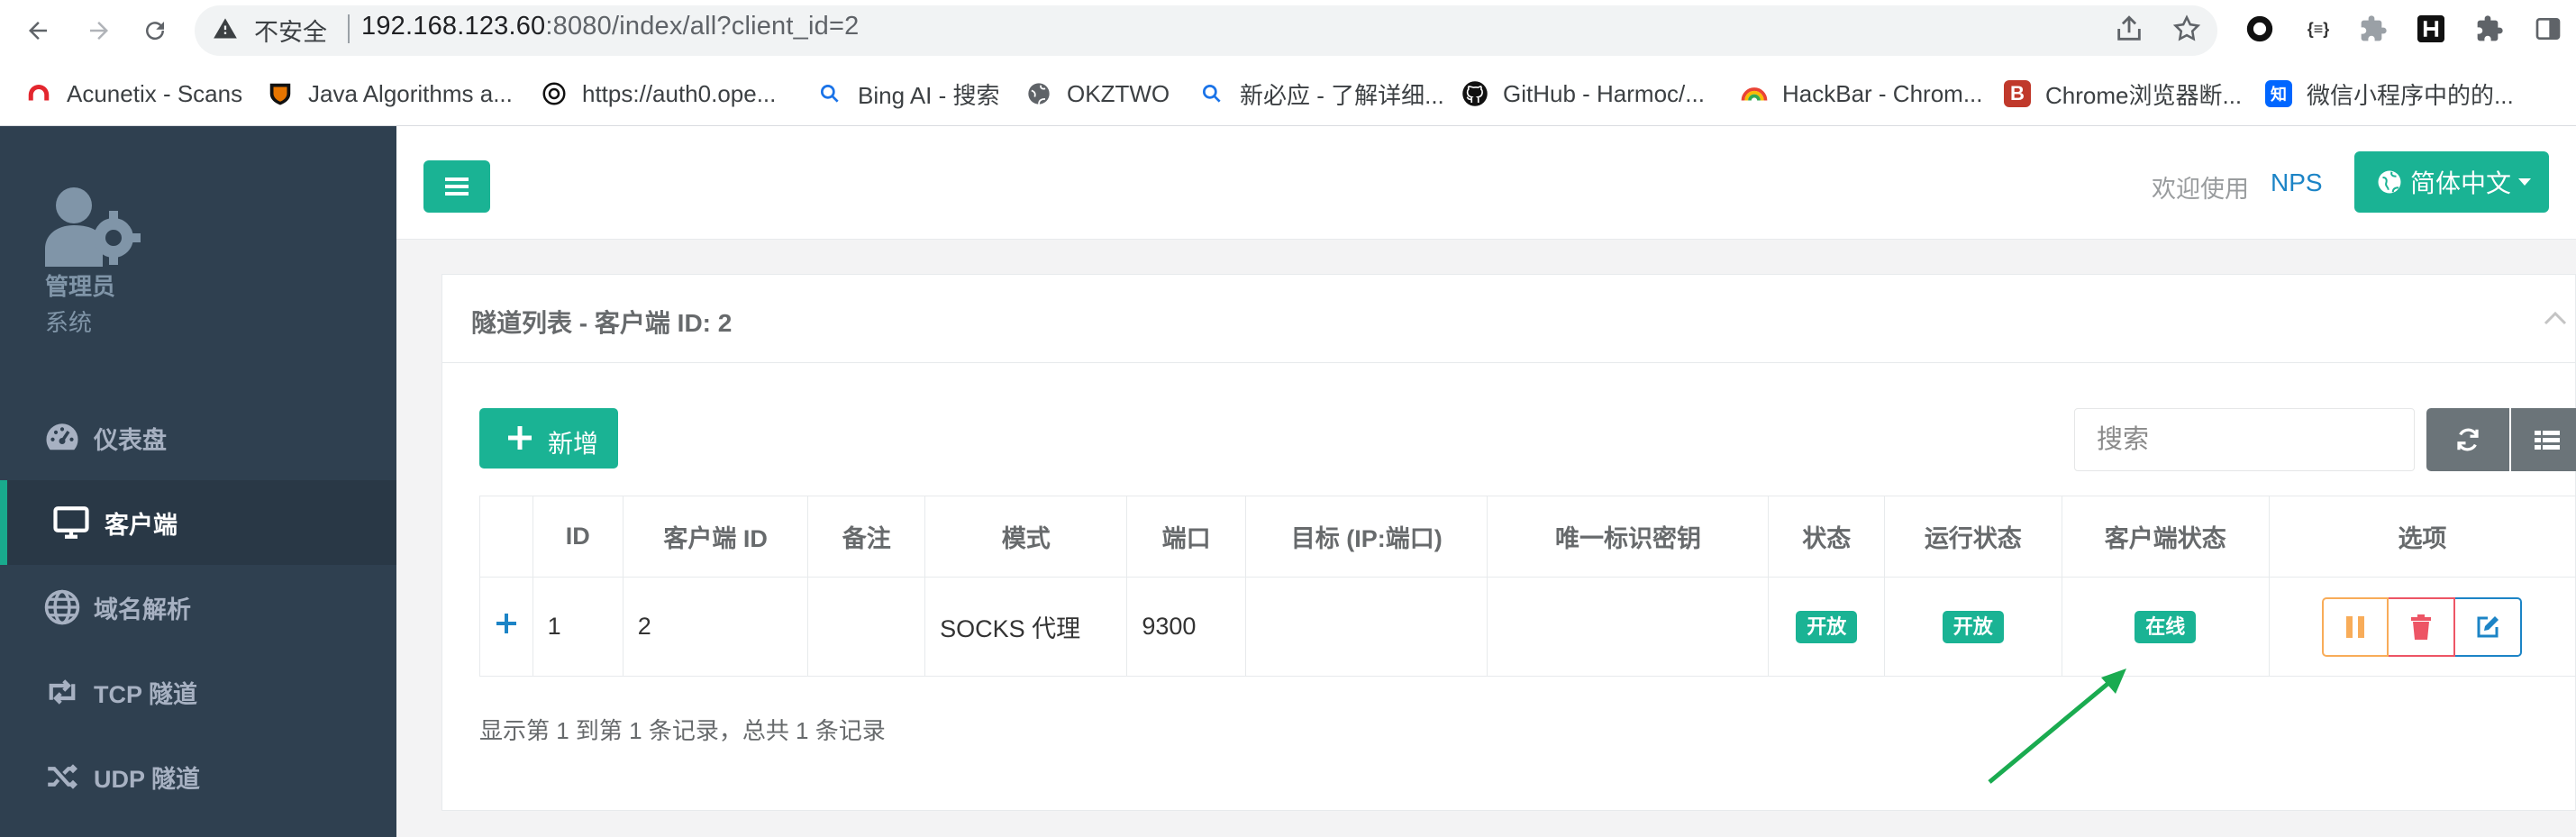 Image resolution: width=2576 pixels, height=837 pixels. I want to click on edit-button, so click(2489, 626).